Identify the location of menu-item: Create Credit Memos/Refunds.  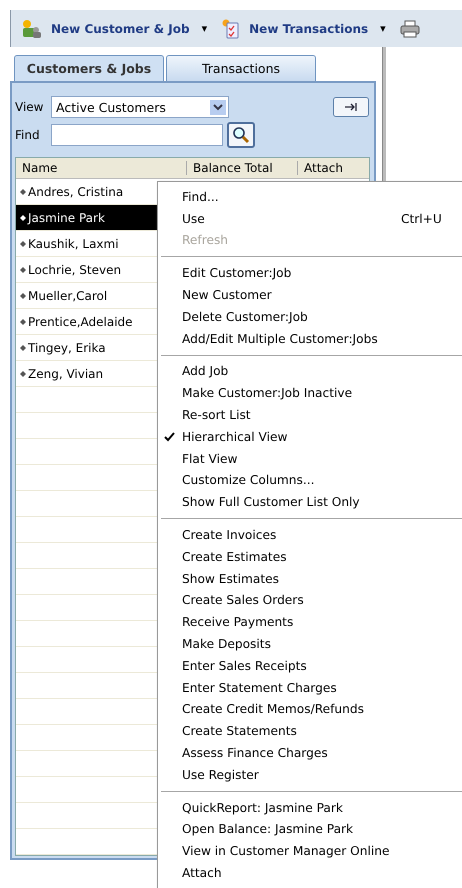
(310, 709).